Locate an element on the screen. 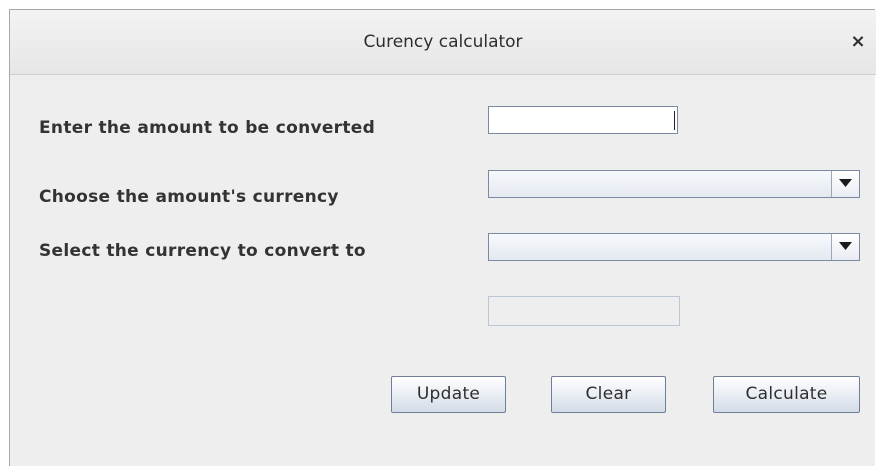  window-title: Curency calculator is located at coordinates (443, 42).